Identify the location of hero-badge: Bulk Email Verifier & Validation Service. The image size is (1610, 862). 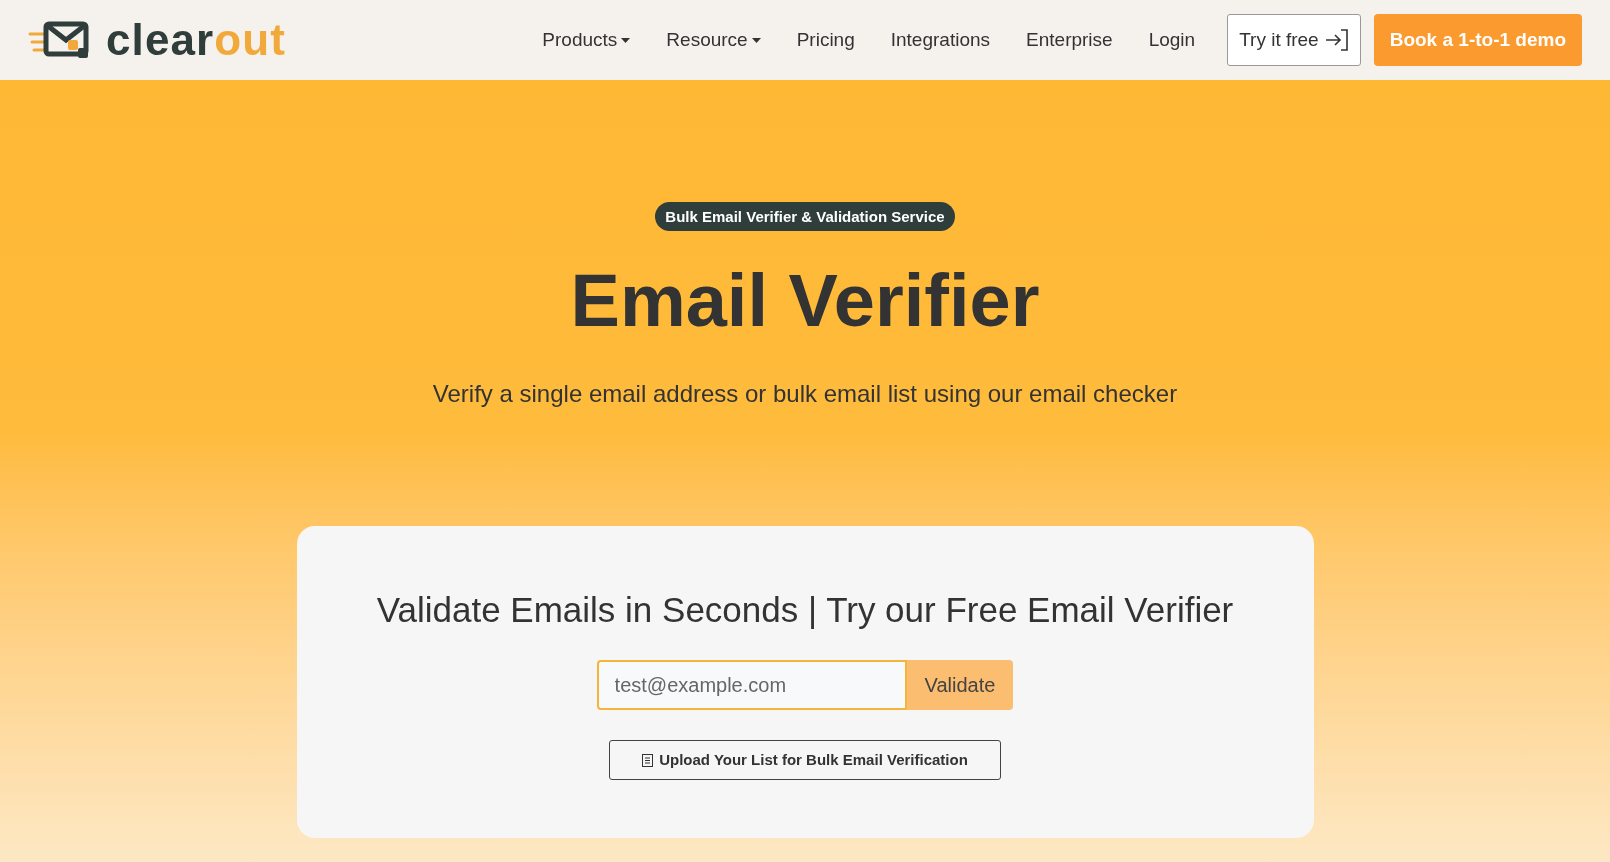
(805, 216).